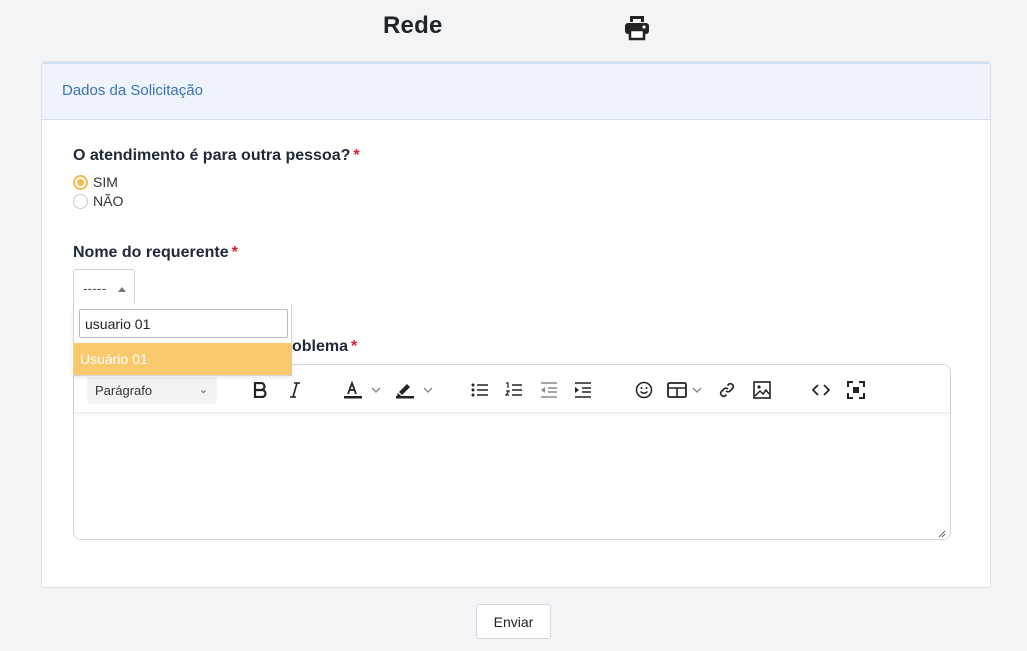 The height and width of the screenshot is (651, 1027). I want to click on requester-field-label: Nome do requerente *, so click(155, 253).